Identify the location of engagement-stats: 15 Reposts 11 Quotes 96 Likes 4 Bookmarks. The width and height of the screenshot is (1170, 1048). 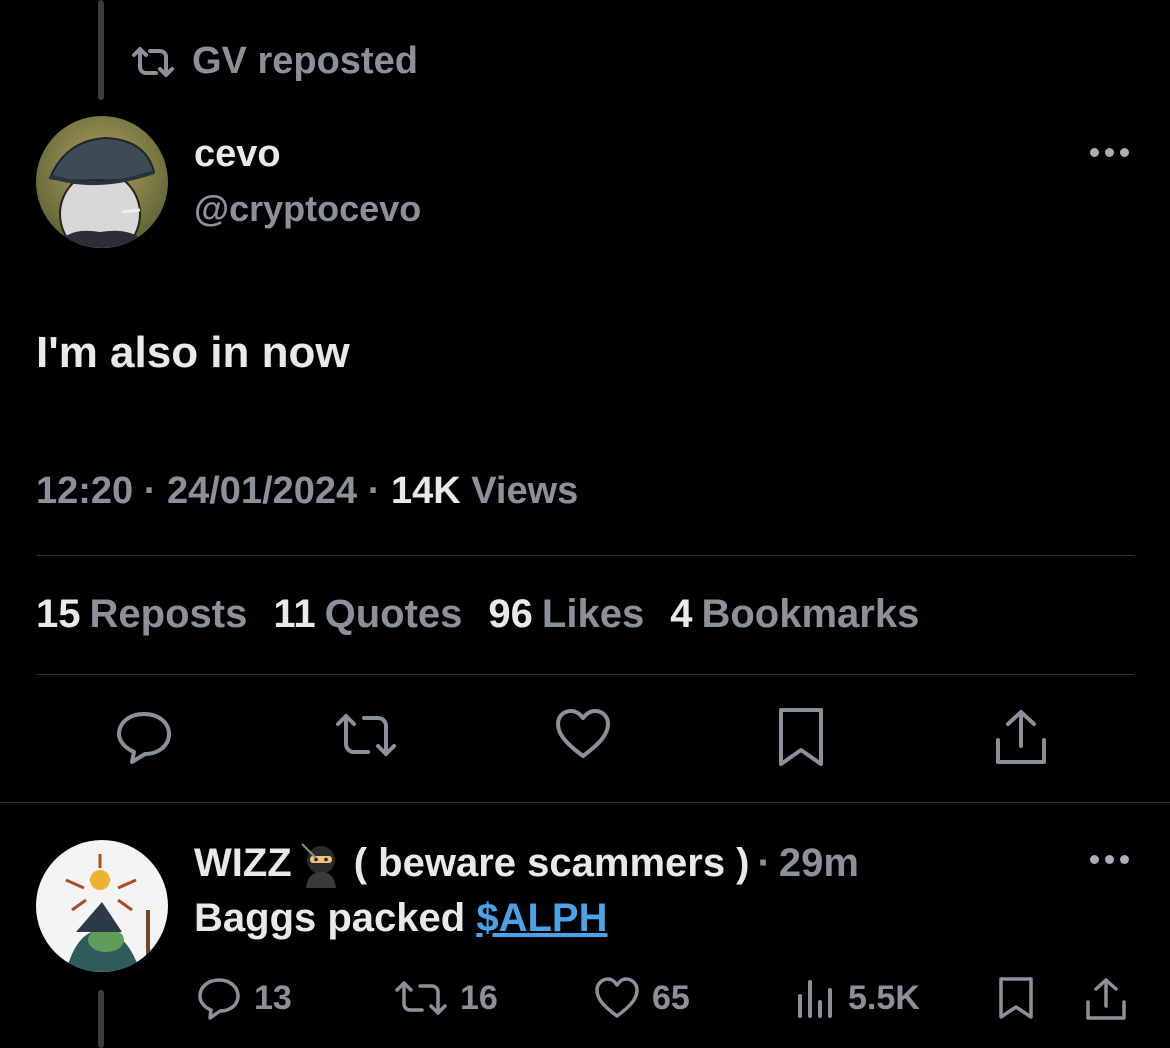
(477, 614).